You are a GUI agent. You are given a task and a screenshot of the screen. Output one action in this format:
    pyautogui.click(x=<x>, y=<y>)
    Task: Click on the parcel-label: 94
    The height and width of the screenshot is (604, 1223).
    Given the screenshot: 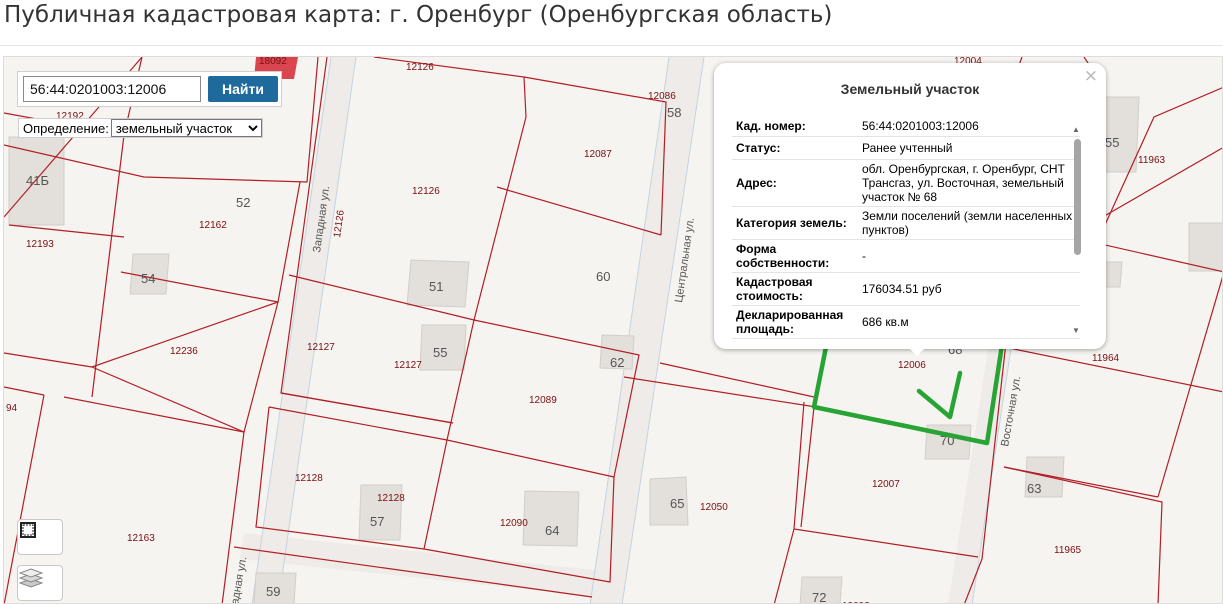 What is the action you would take?
    pyautogui.click(x=12, y=408)
    